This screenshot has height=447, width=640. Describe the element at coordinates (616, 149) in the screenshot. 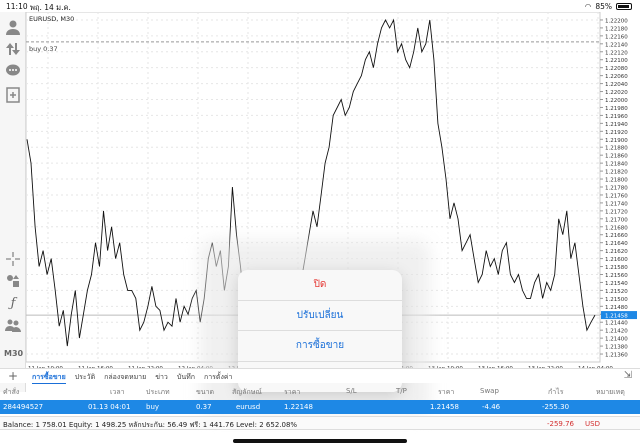

I see `price-tick-label: 1.21880` at that location.